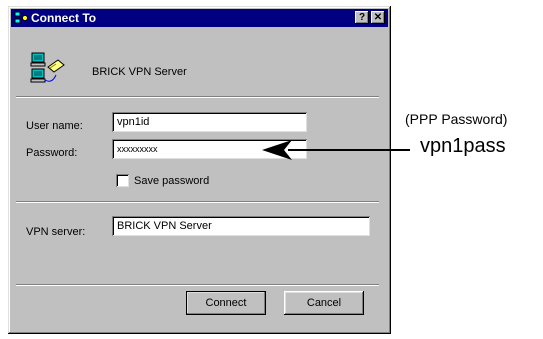 The height and width of the screenshot is (339, 543). I want to click on cancel-button: Cancel, so click(324, 303).